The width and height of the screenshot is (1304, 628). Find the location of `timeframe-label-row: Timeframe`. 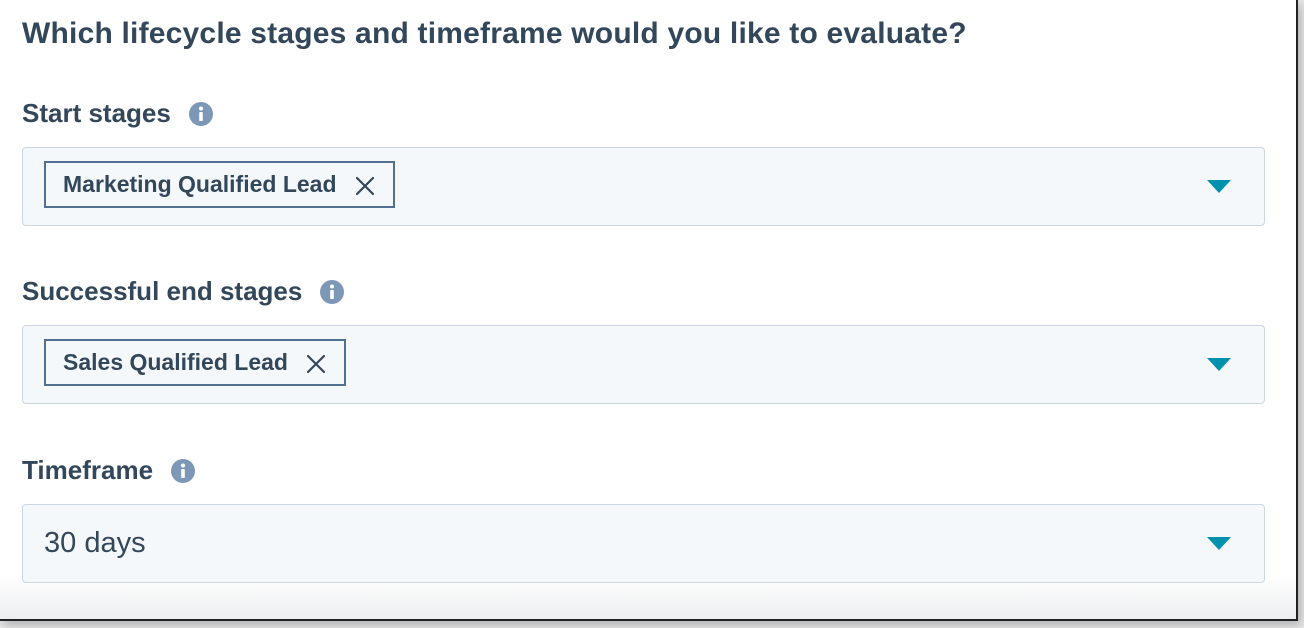

timeframe-label-row: Timeframe is located at coordinates (109, 470).